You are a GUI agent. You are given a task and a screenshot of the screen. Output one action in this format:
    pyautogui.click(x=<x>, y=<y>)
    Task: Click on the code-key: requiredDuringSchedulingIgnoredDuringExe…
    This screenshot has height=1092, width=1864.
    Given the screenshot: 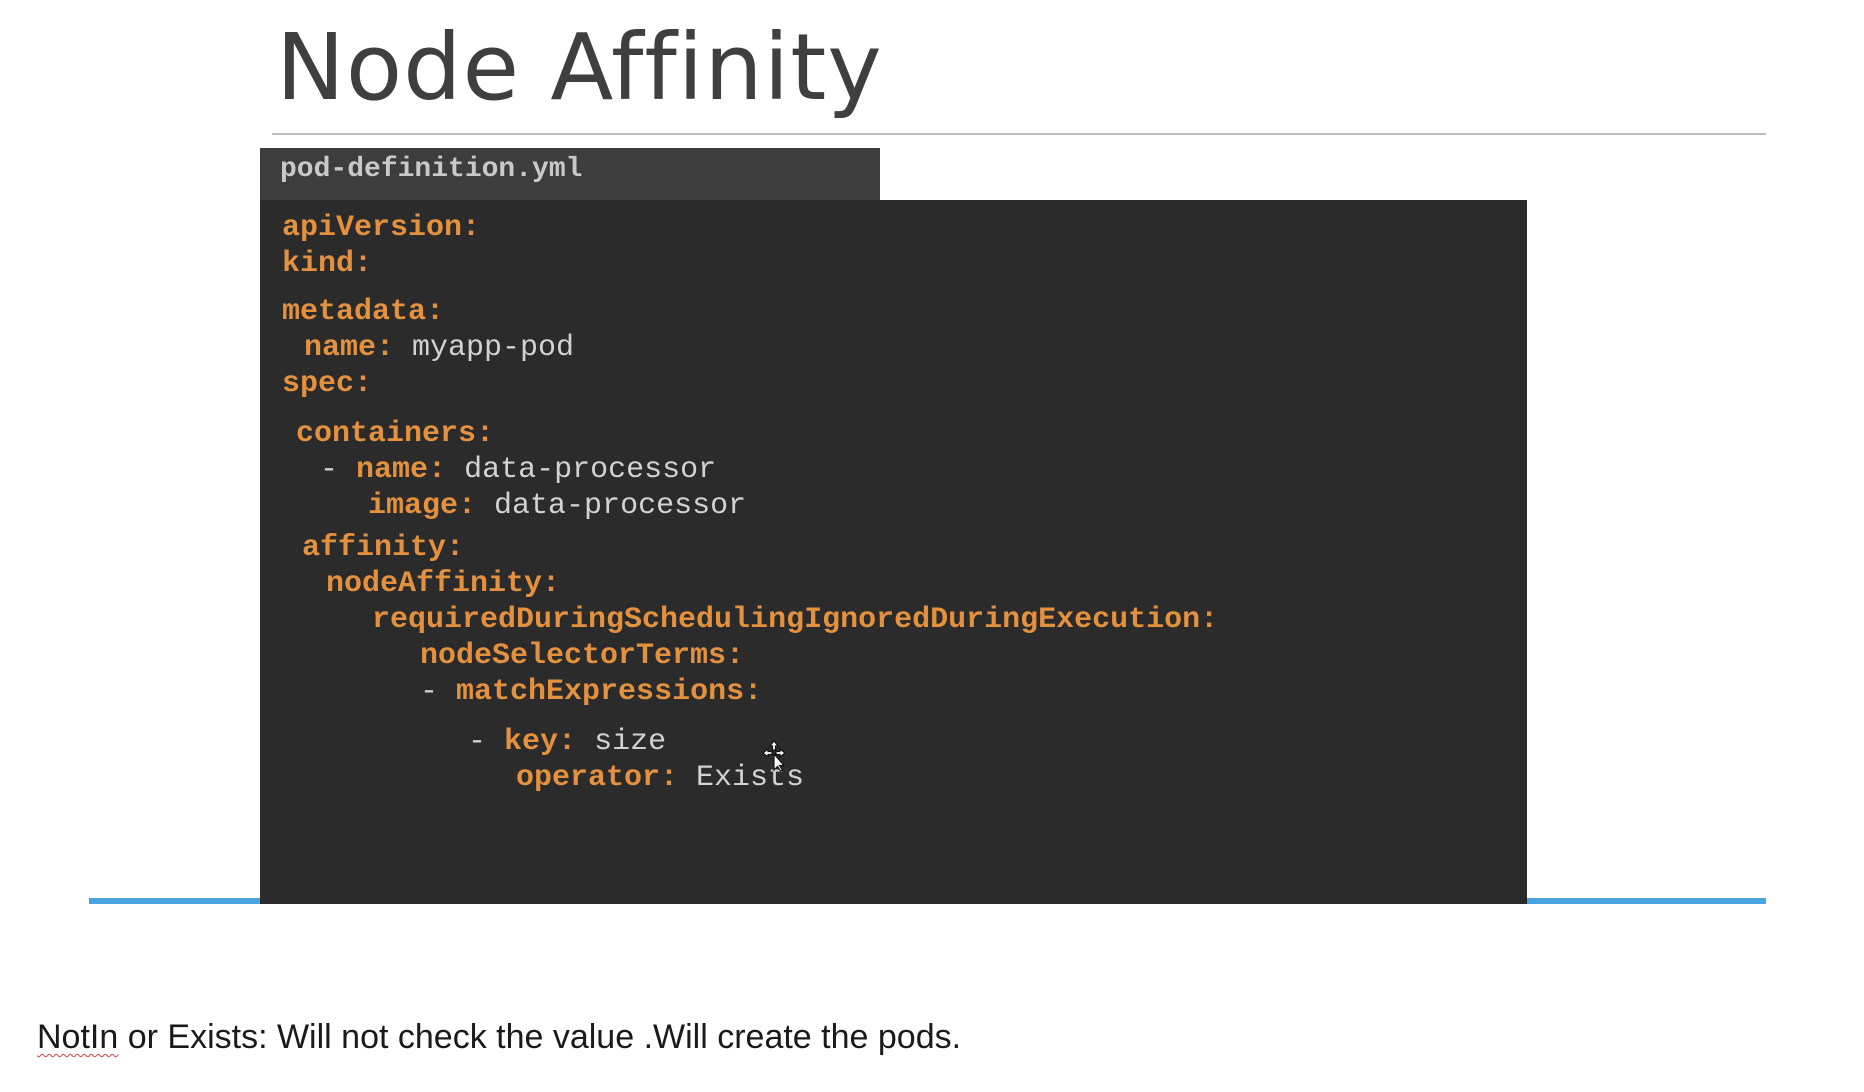 What is the action you would take?
    pyautogui.click(x=795, y=620)
    